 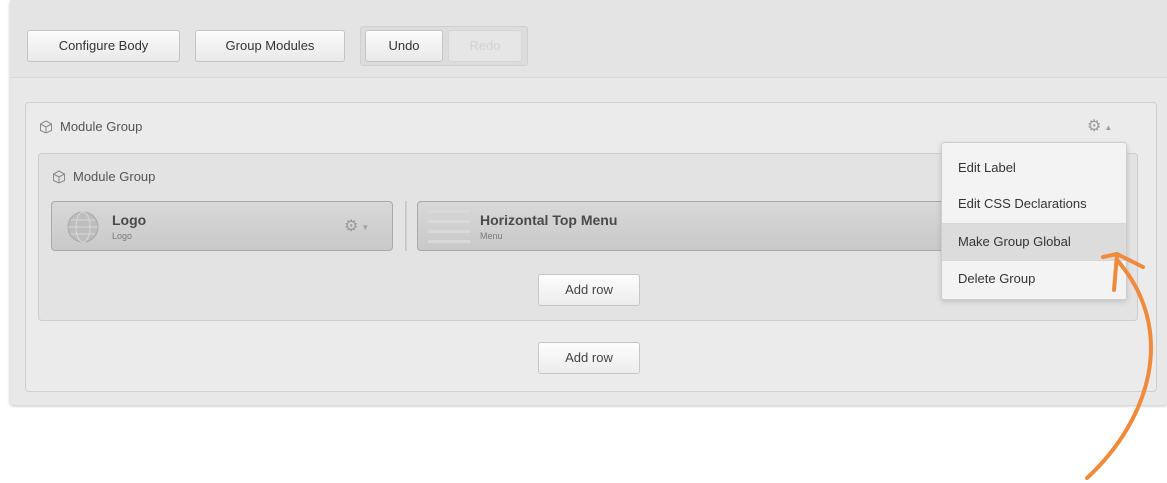 I want to click on callout-arrow, so click(x=1119, y=366).